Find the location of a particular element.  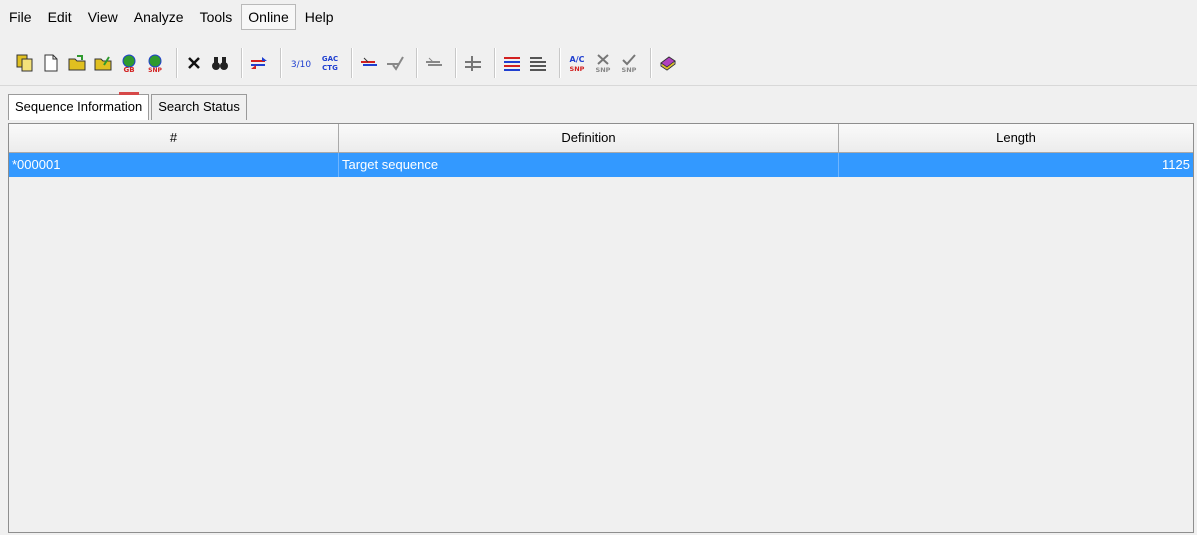

toolbar: GB SNP 3/10 GAC CTG A/C SNP SNP SNP is located at coordinates (598, 63).